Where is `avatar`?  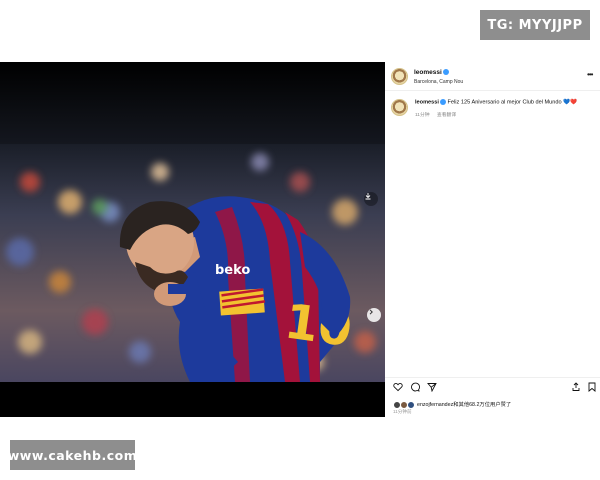 avatar is located at coordinates (399, 76).